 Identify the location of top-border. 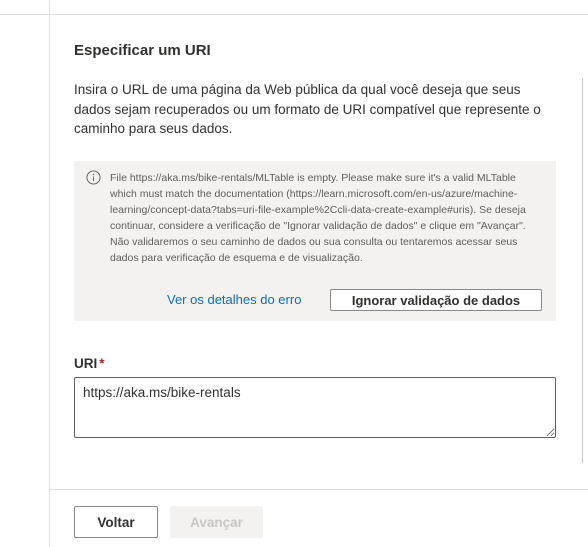
(294, 14).